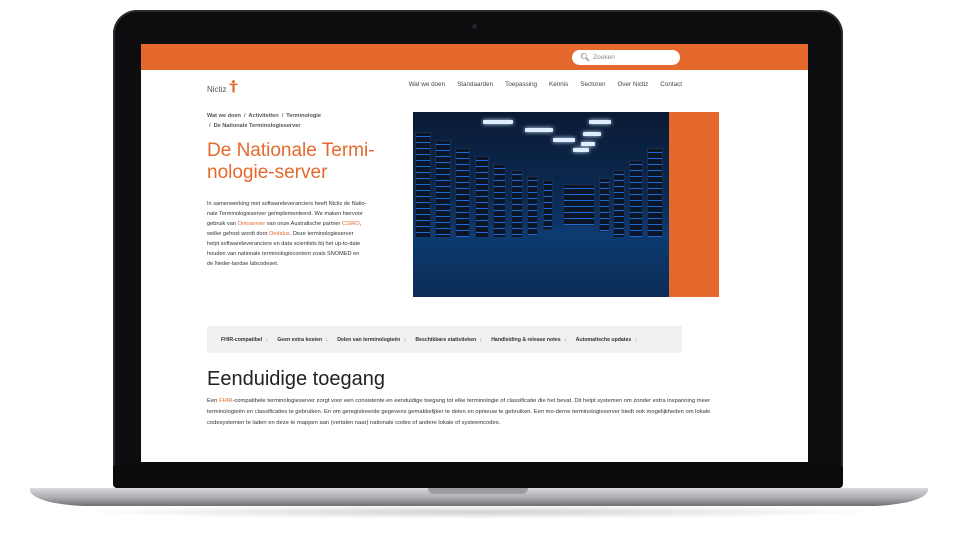  What do you see at coordinates (244, 340) in the screenshot?
I see `feature-link-fhir: FHIR-compatibel ↓` at bounding box center [244, 340].